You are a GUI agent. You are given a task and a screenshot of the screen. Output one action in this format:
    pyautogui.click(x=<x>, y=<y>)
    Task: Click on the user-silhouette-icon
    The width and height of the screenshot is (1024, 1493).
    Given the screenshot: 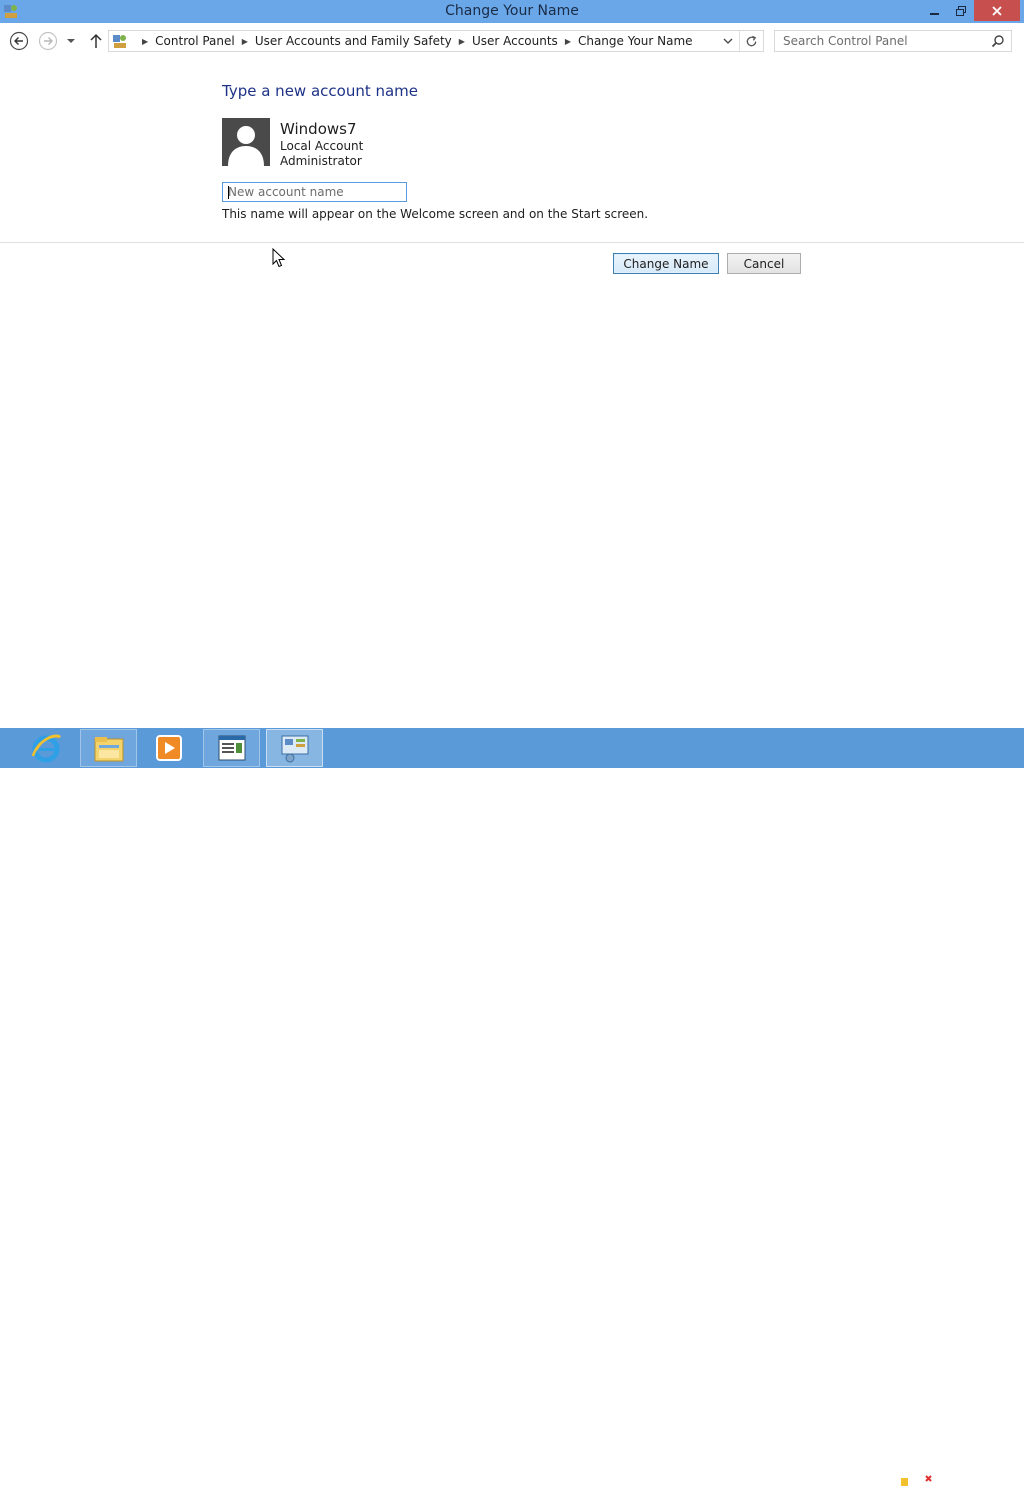 What is the action you would take?
    pyautogui.click(x=246, y=142)
    